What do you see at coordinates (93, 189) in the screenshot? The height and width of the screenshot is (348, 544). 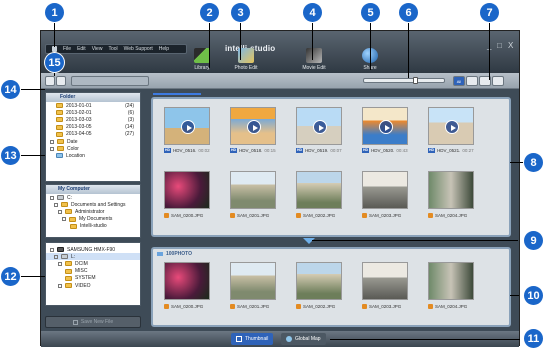 I see `my-computer-header: My Computer` at bounding box center [93, 189].